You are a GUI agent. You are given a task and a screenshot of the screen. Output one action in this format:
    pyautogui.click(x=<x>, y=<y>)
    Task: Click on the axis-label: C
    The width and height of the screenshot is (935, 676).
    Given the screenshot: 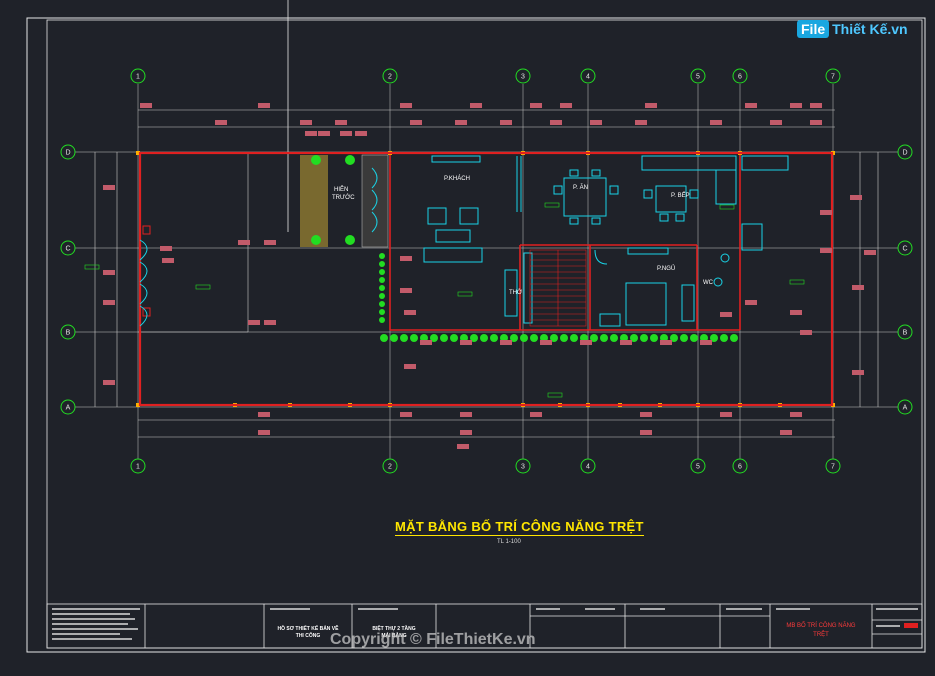 What is the action you would take?
    pyautogui.click(x=904, y=249)
    